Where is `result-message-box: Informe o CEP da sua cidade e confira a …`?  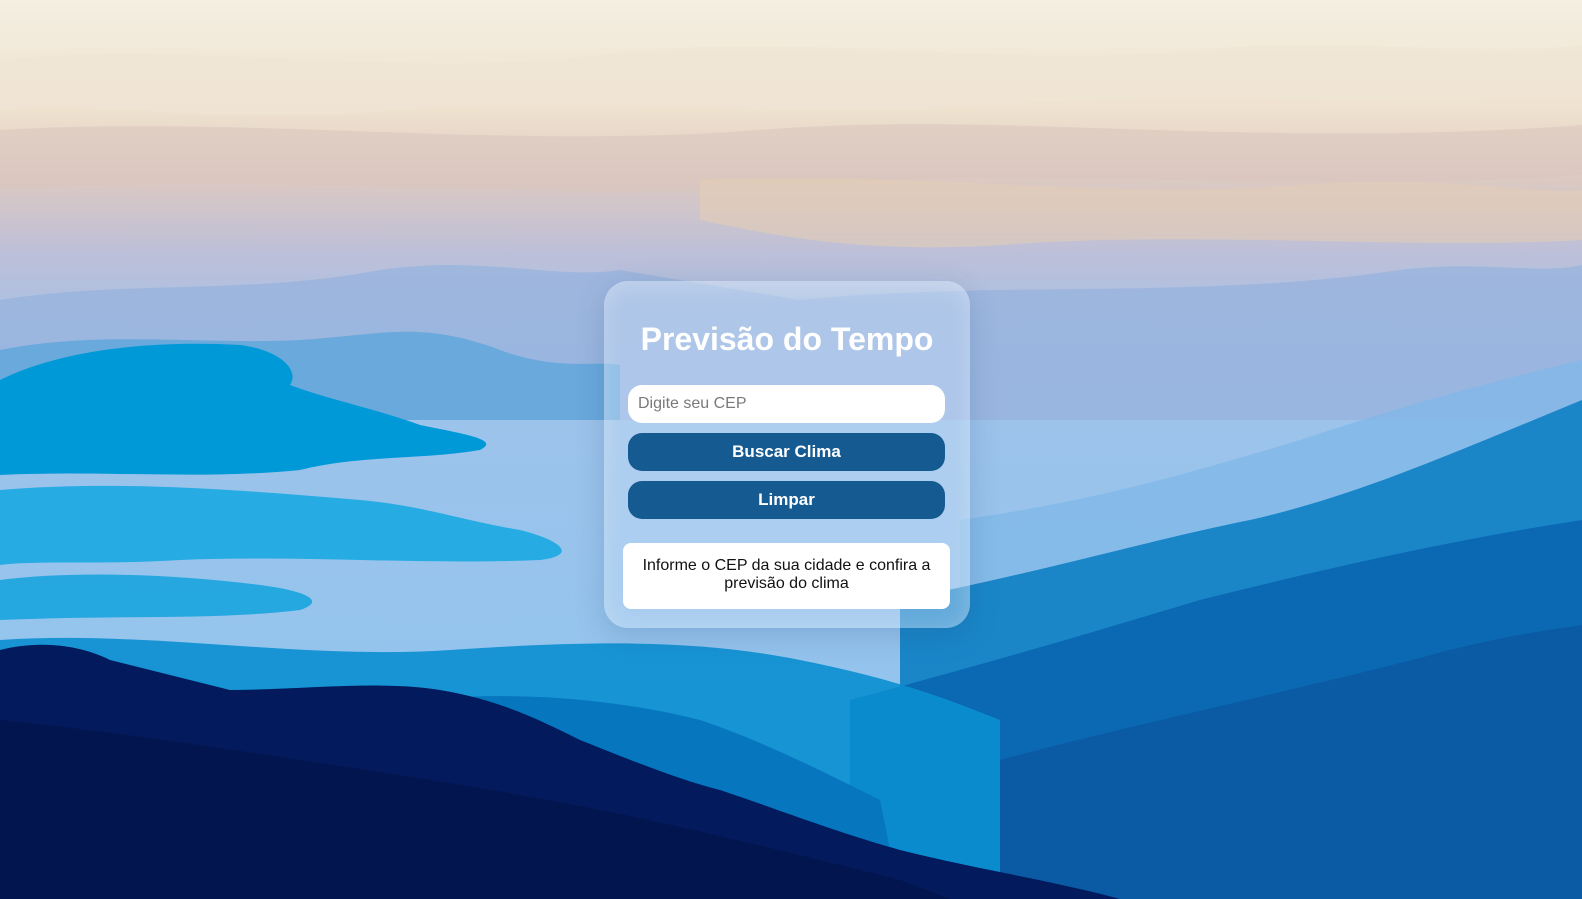
result-message-box: Informe o CEP da sua cidade e confira a … is located at coordinates (786, 576).